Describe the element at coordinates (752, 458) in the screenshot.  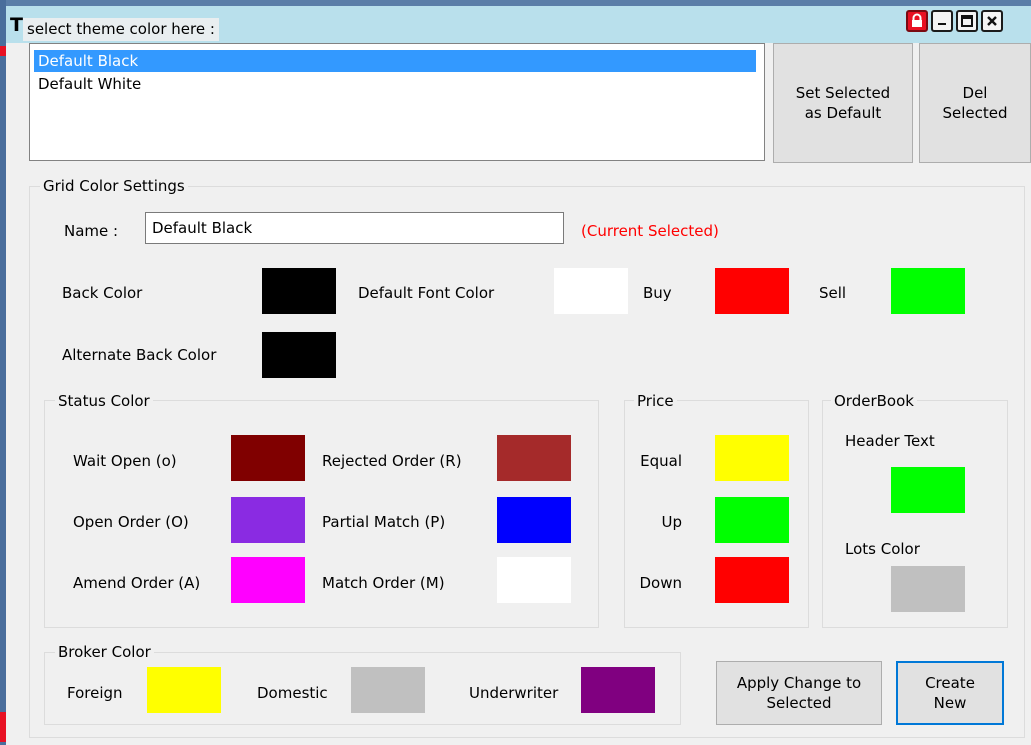
I see `price-equal-swatch` at that location.